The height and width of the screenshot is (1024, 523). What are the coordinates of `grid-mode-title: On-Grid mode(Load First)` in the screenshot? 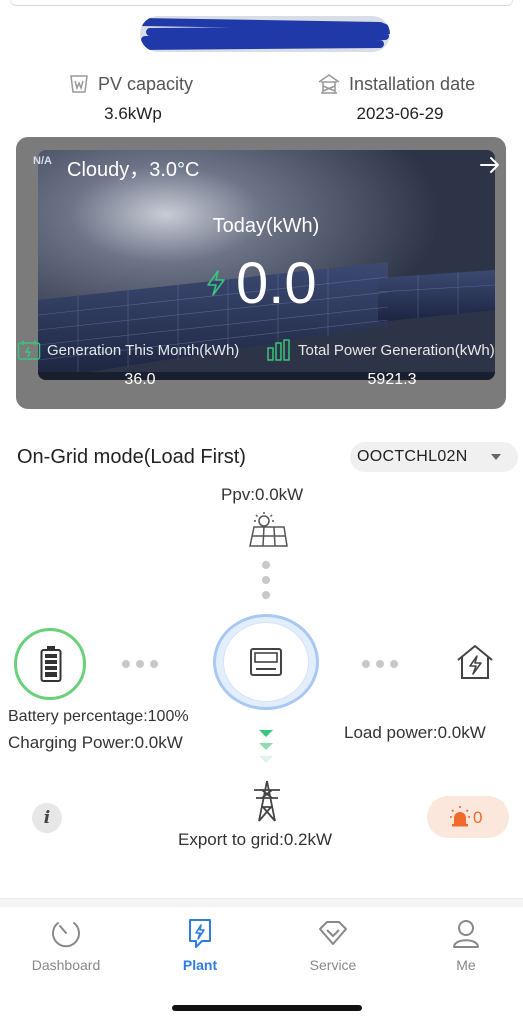 It's located at (131, 457).